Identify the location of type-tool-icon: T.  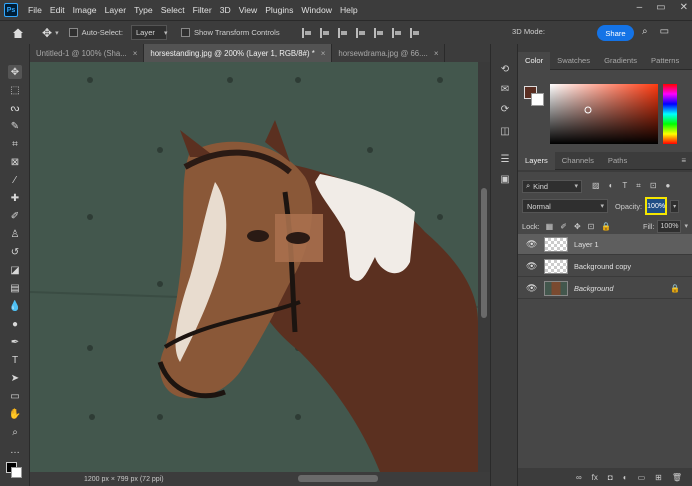
(15, 360).